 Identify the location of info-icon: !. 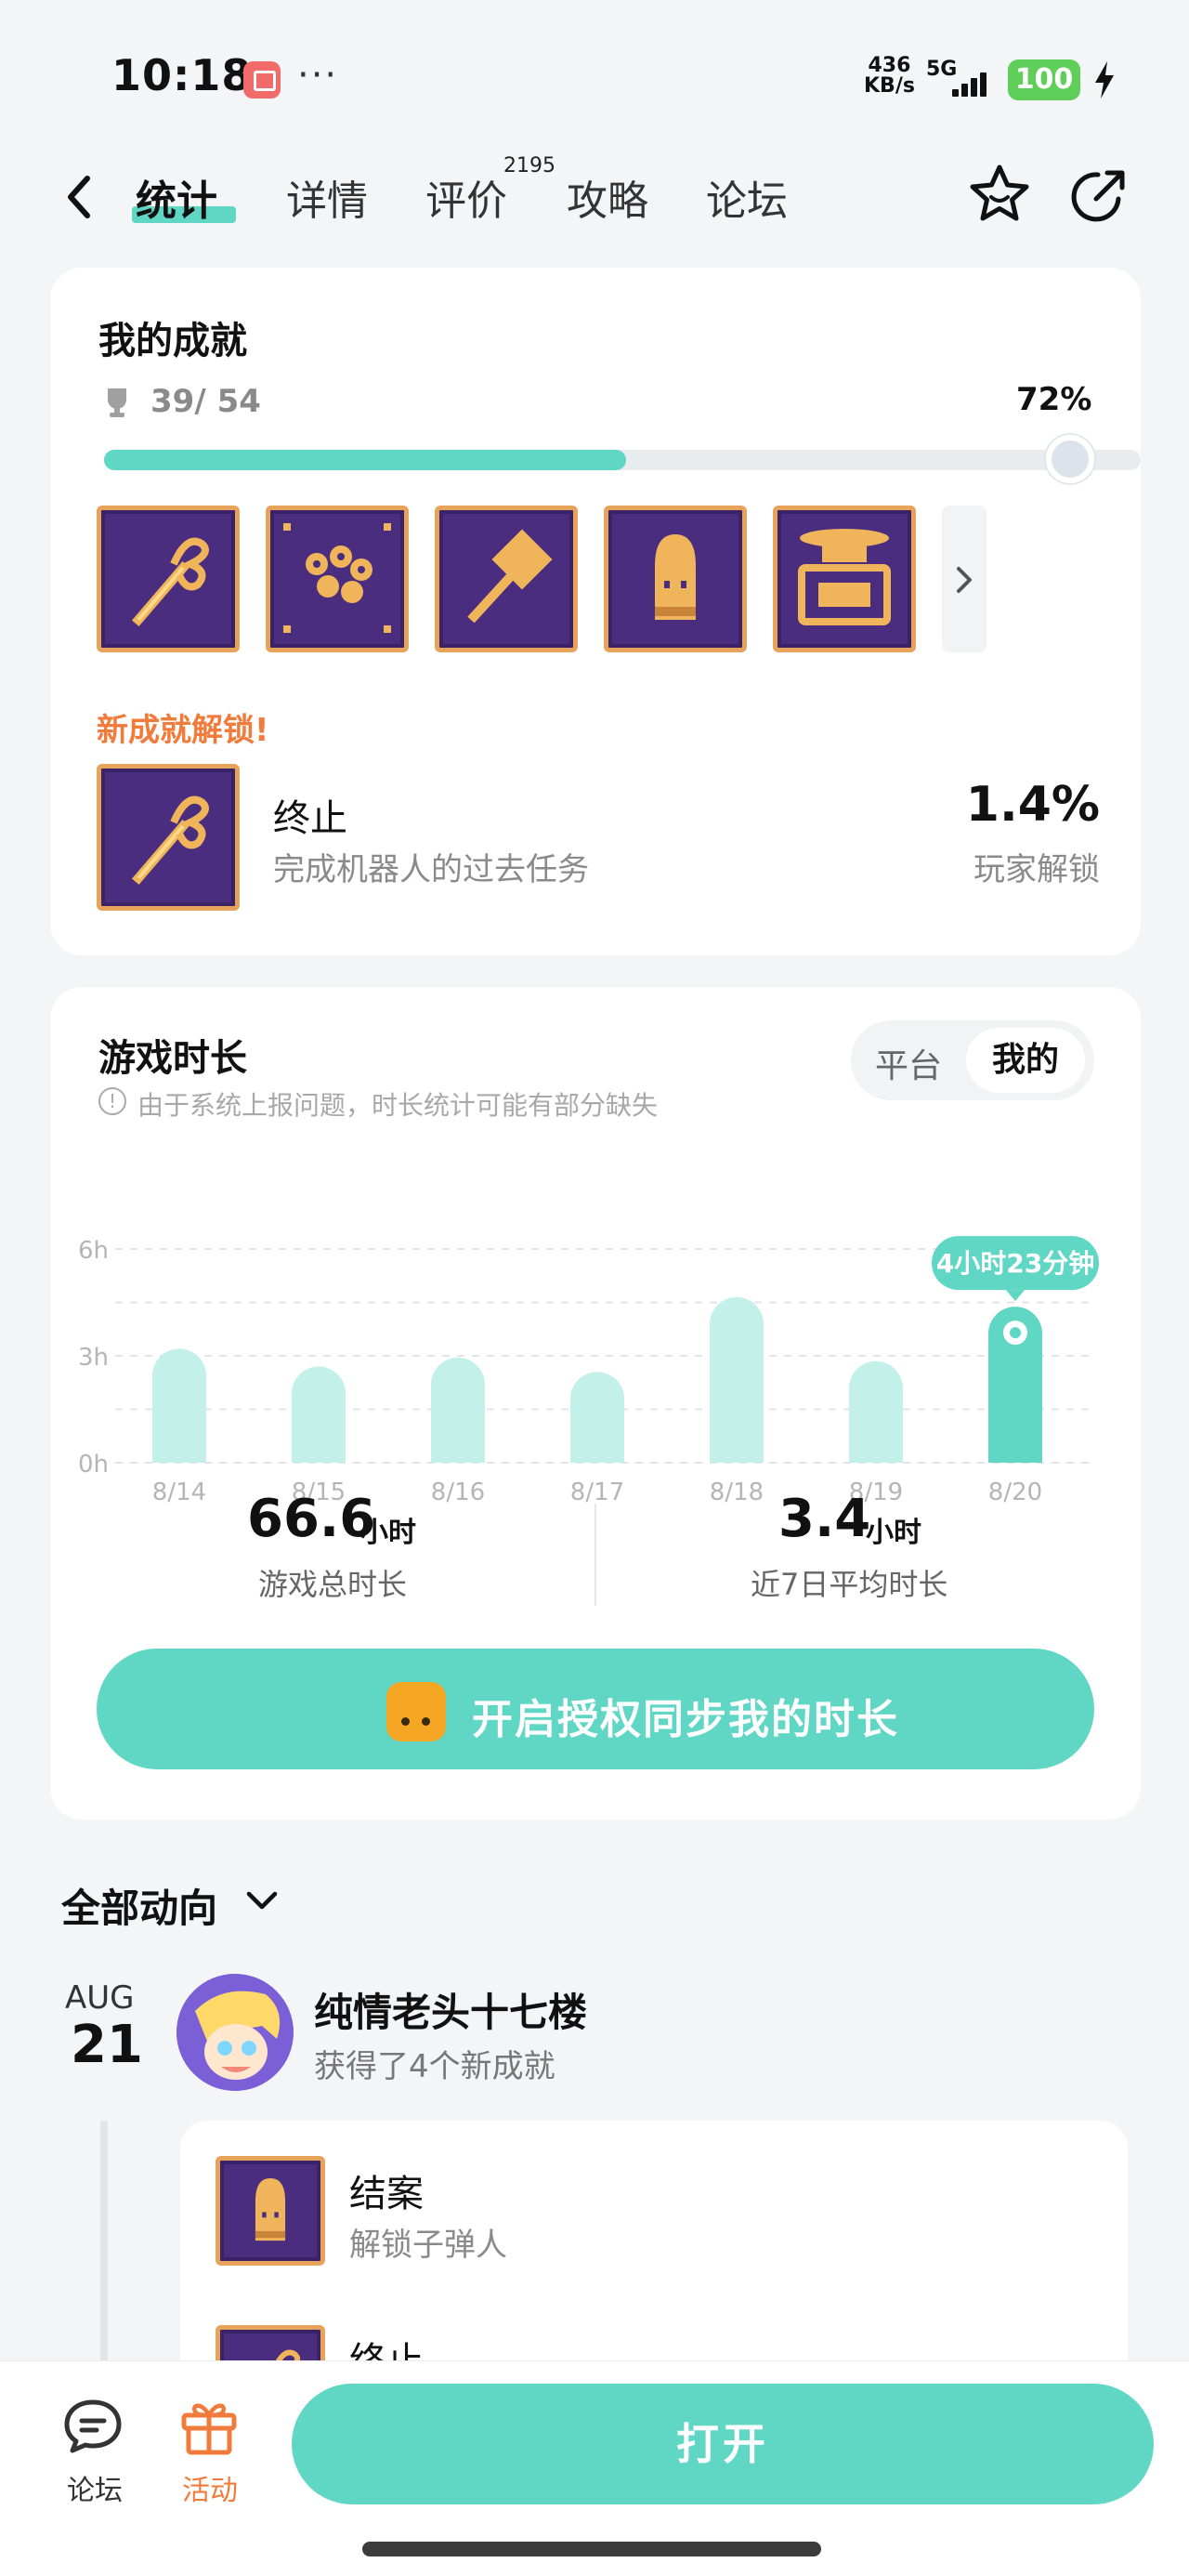
(112, 1101).